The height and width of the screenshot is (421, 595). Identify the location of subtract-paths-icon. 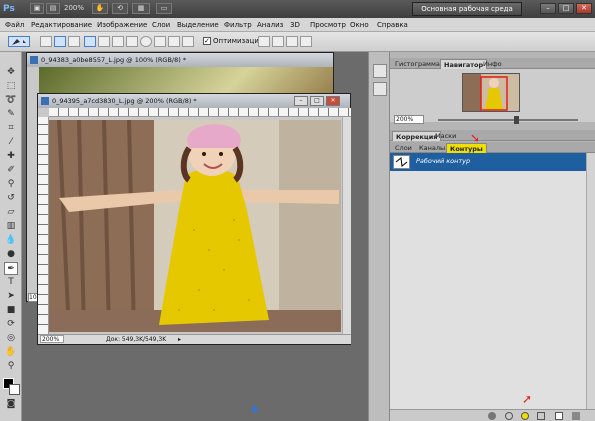
(278, 41).